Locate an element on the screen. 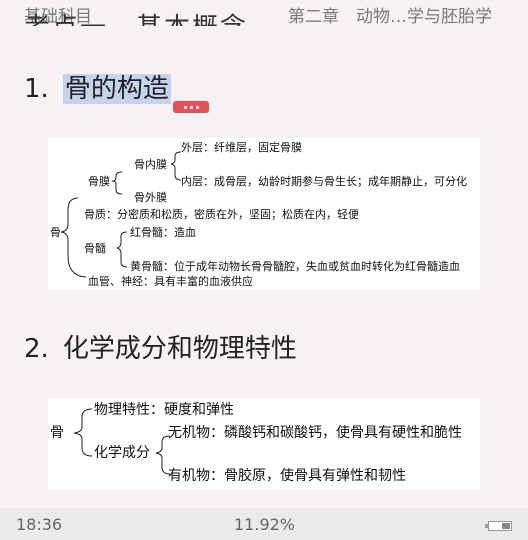 The image size is (528, 540). label-organic: 有机物：骨胶原，使骨具有弹性和韧性 is located at coordinates (287, 476).